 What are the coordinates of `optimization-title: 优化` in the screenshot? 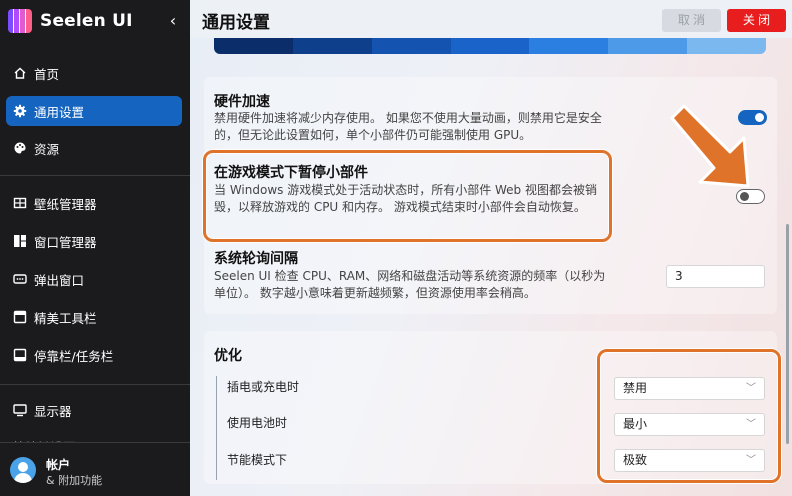 It's located at (228, 356).